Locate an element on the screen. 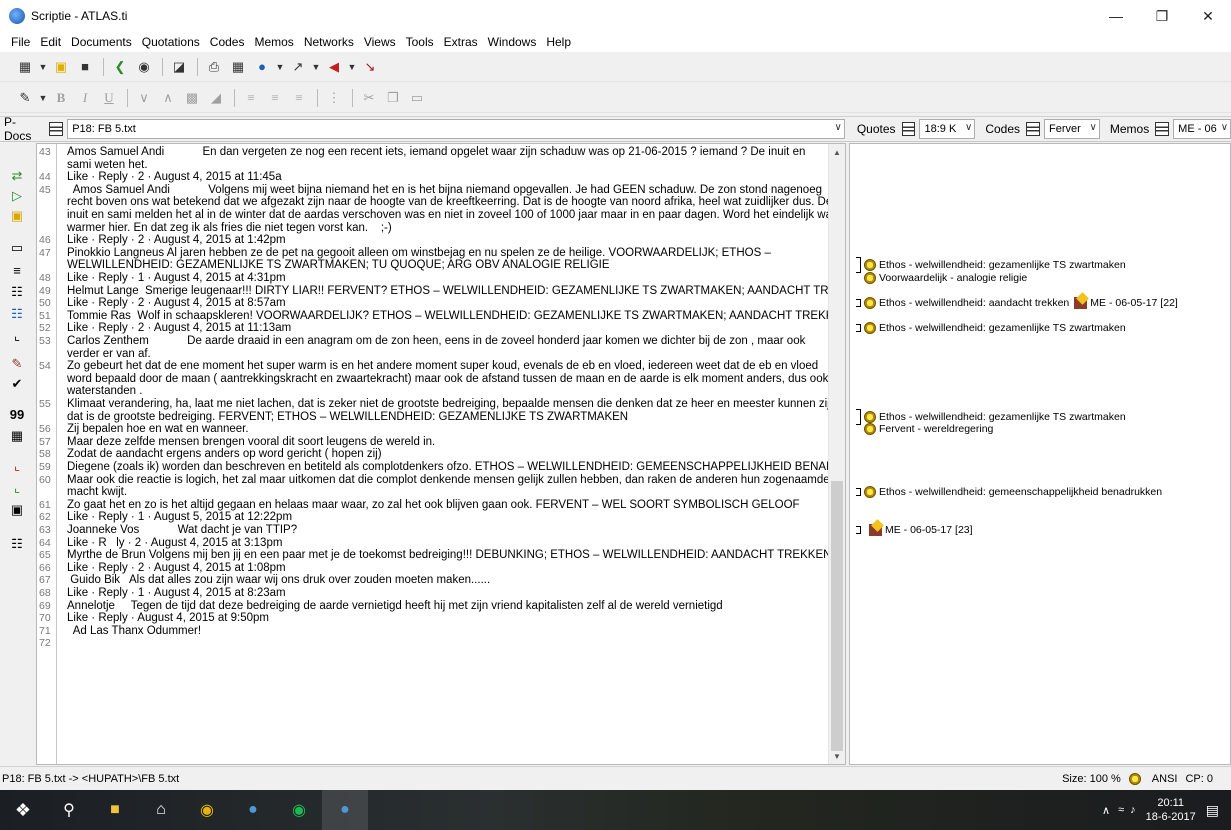  back-arrow-icon: ◀ is located at coordinates (334, 67).